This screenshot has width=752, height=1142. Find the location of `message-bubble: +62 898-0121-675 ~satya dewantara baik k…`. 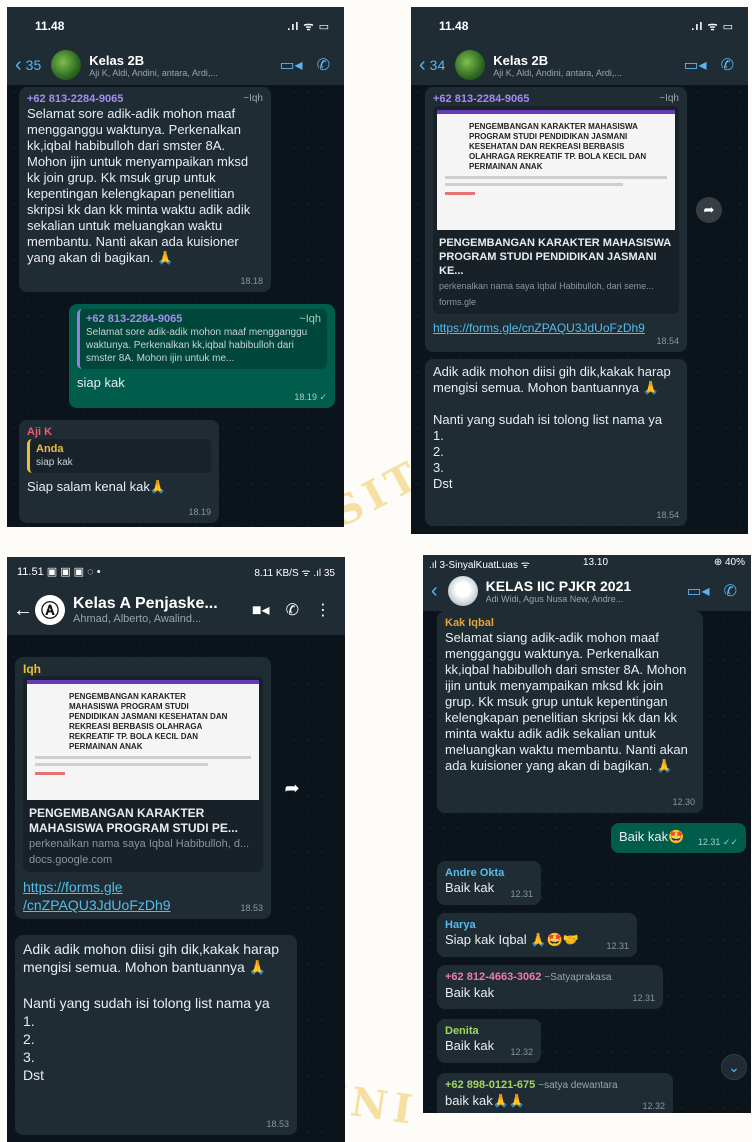

message-bubble: +62 898-0121-675 ~satya dewantara baik k… is located at coordinates (555, 1093).